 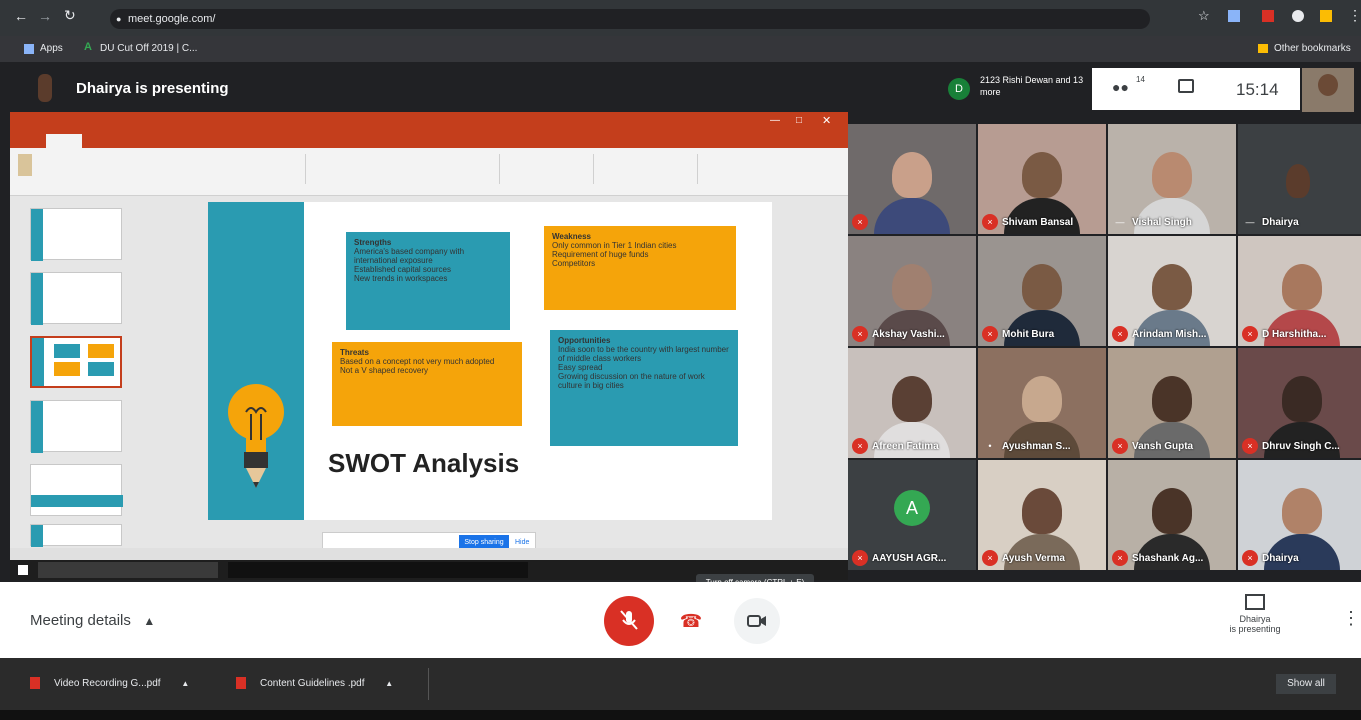 I want to click on meeting-details-label: Meeting details, so click(x=80, y=620).